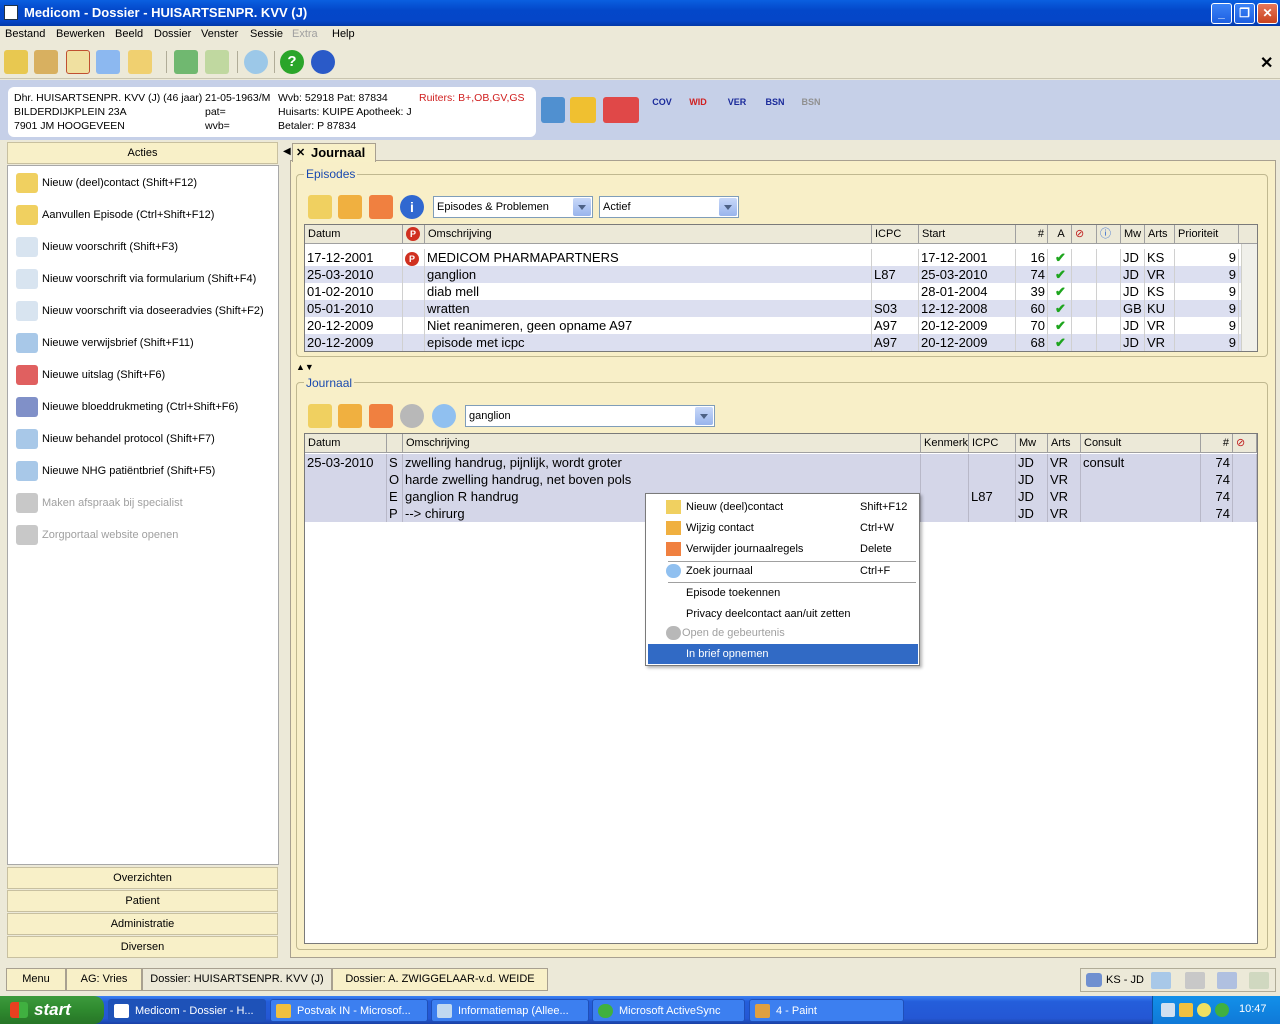 Image resolution: width=1280 pixels, height=1024 pixels. Describe the element at coordinates (323, 62) in the screenshot. I see `exit-icon` at that location.